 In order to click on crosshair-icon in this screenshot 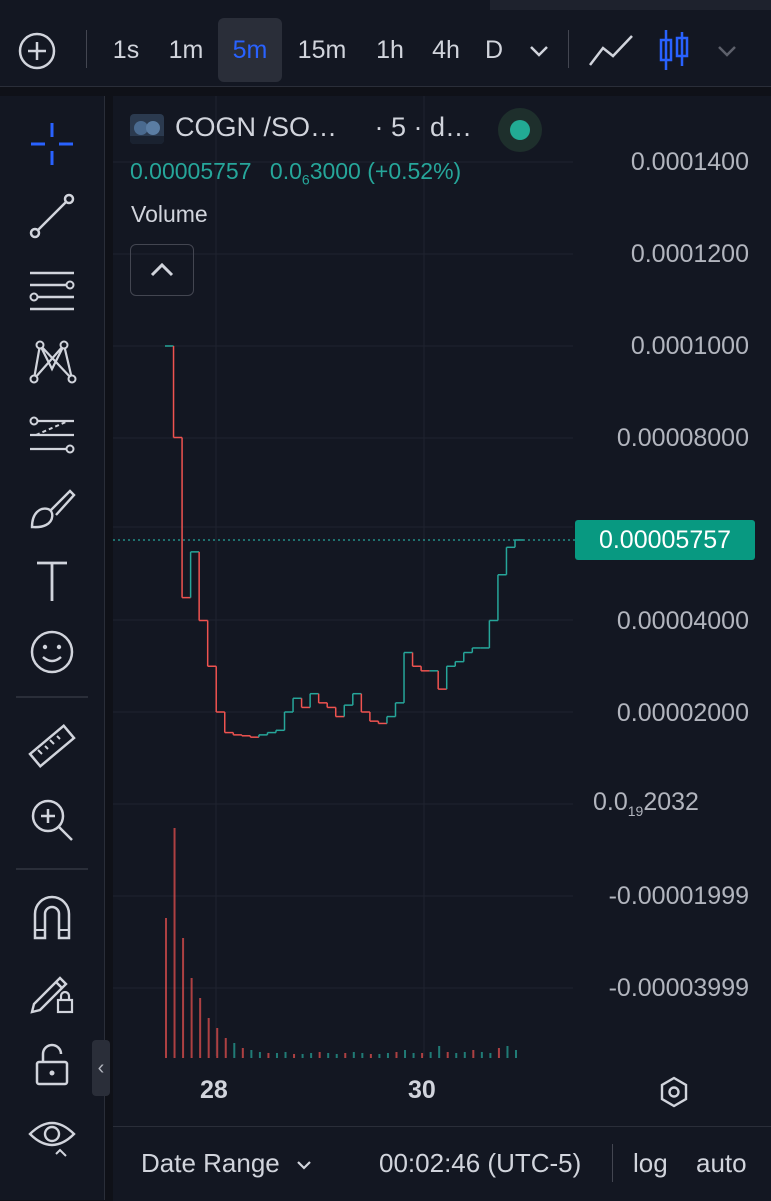, I will do `click(52, 144)`.